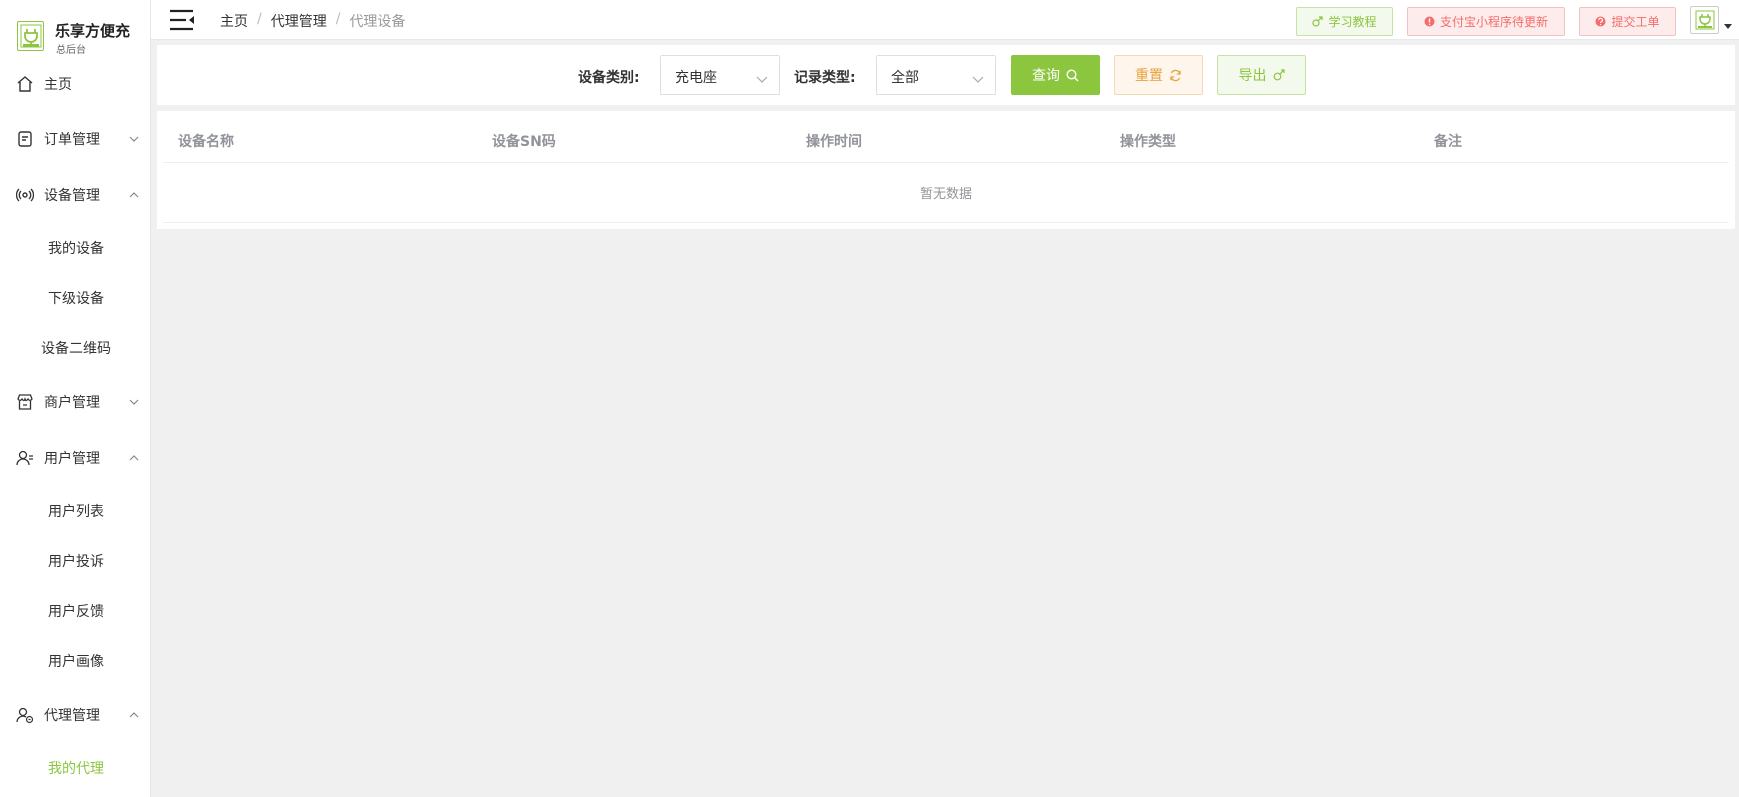 The height and width of the screenshot is (797, 1739). I want to click on order-icon, so click(25, 139).